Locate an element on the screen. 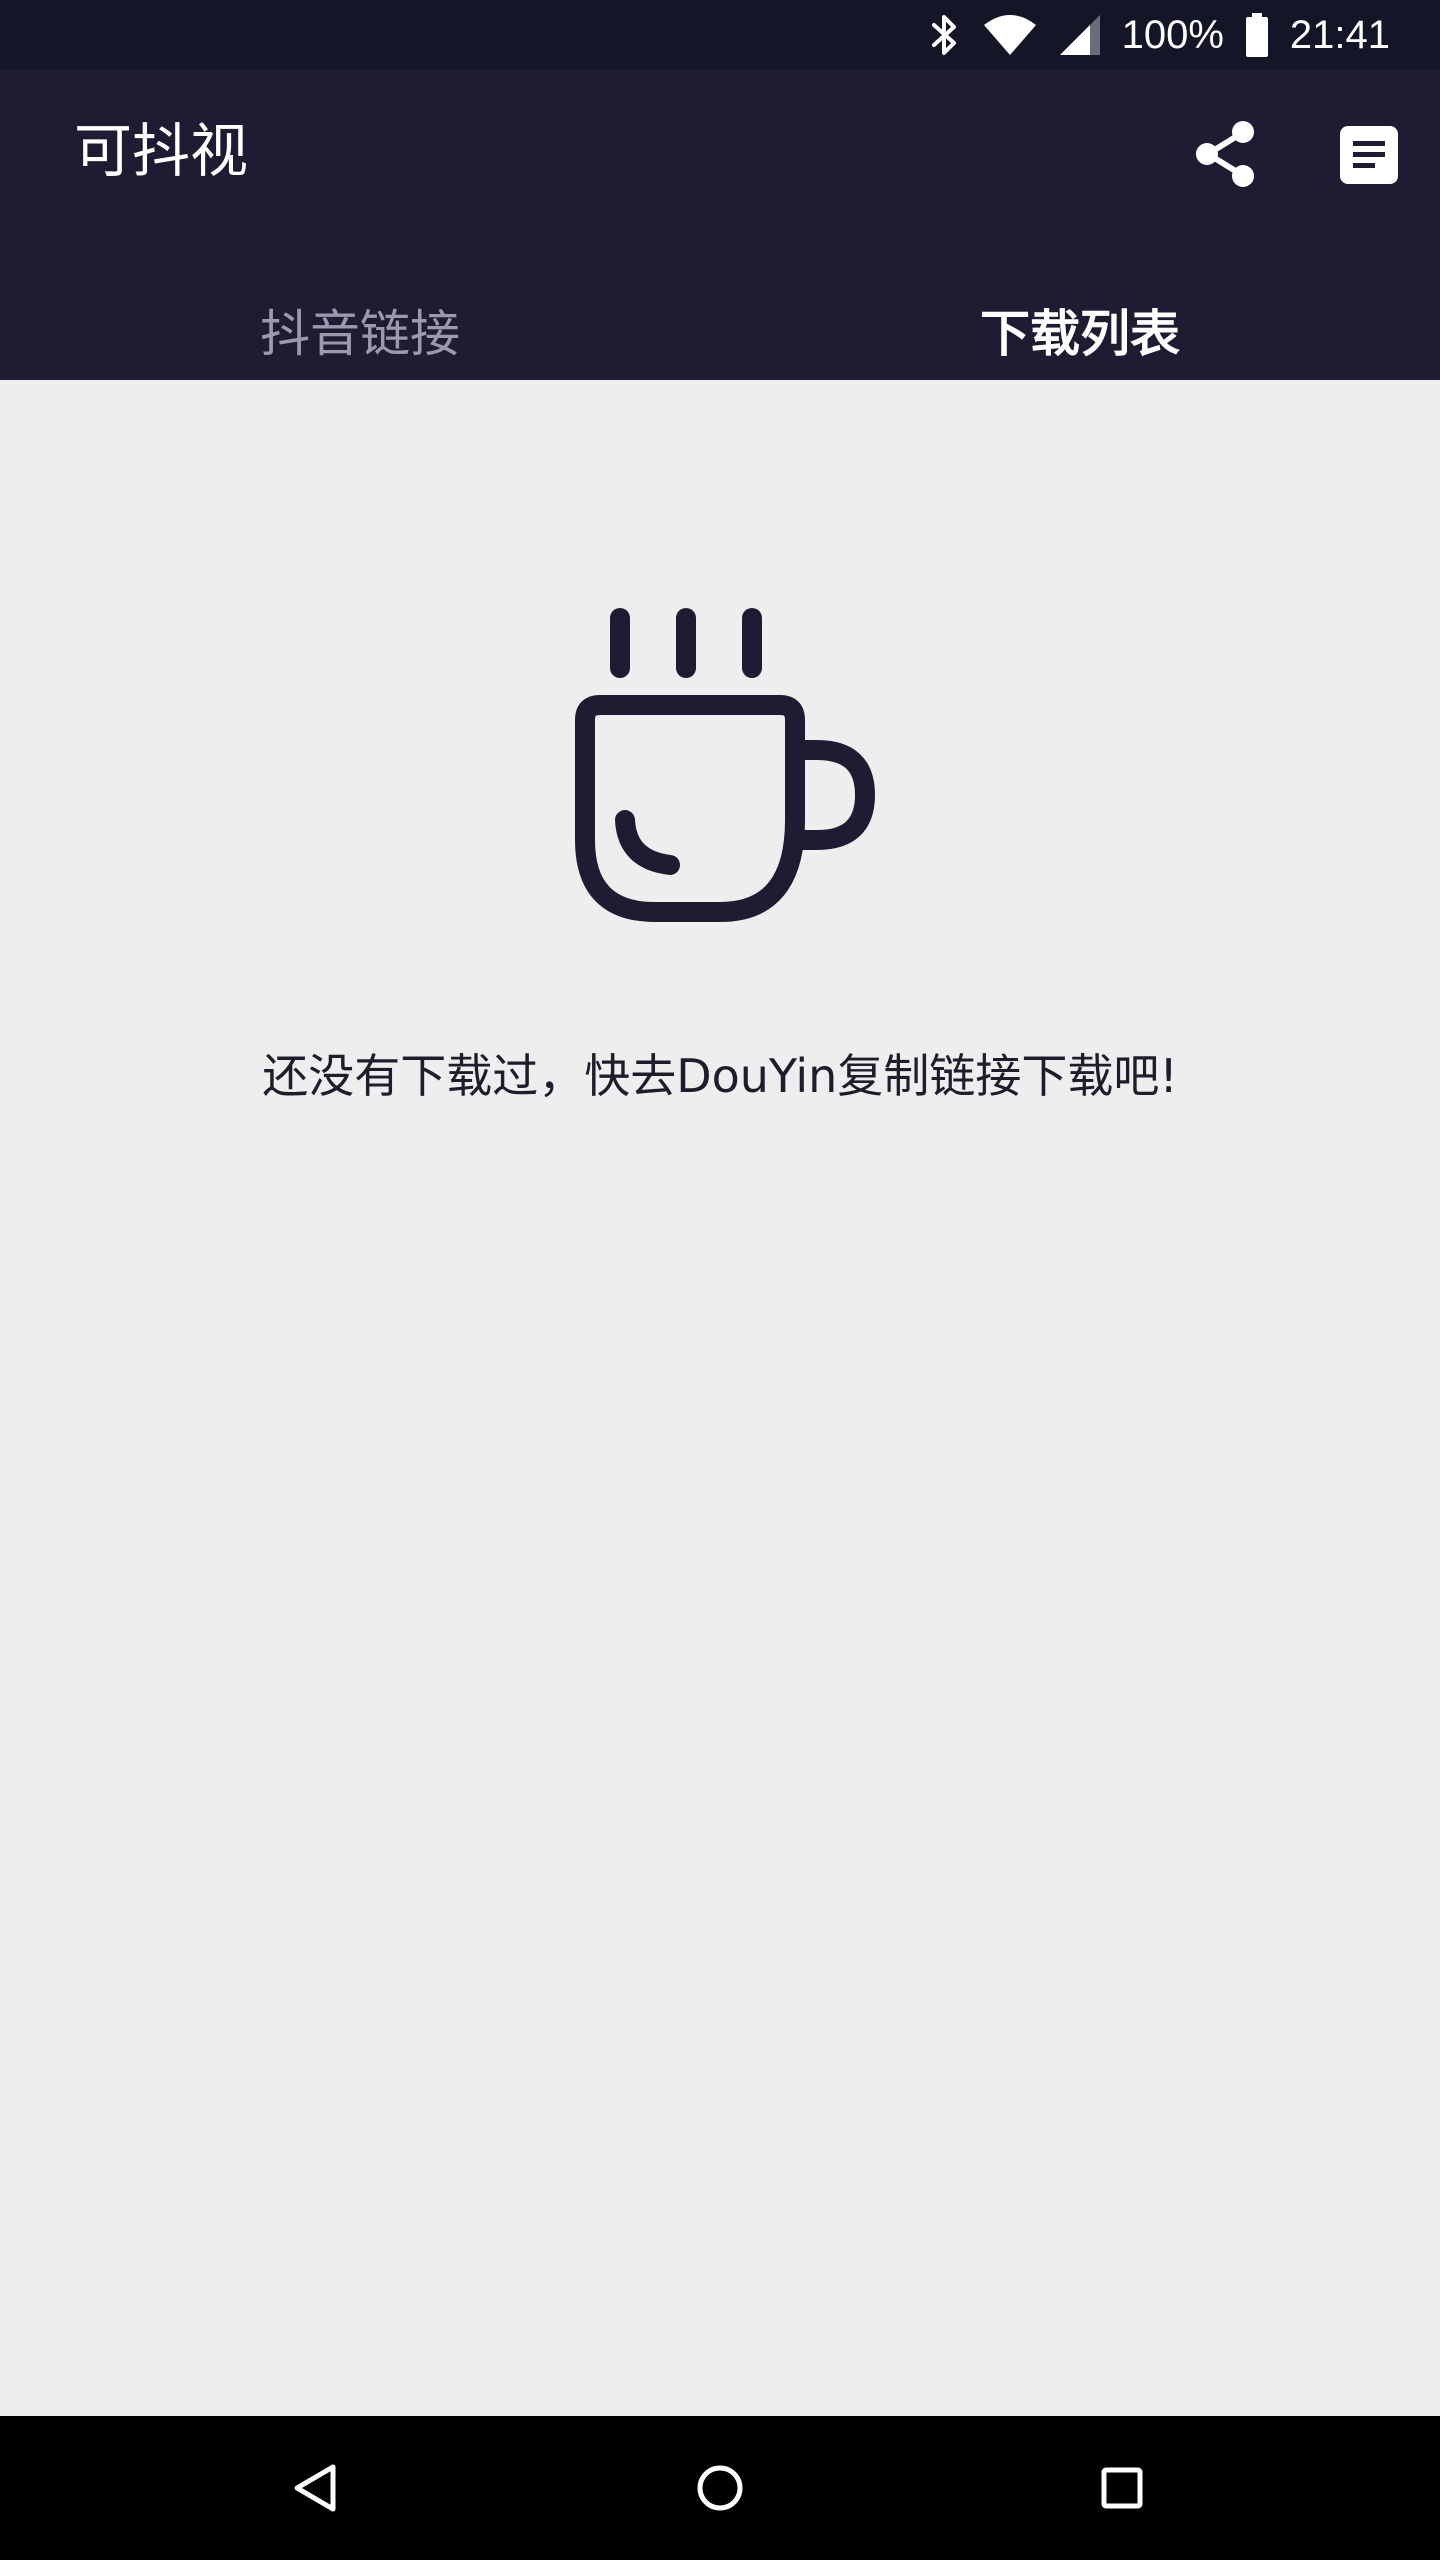  back-button is located at coordinates (316, 2488).